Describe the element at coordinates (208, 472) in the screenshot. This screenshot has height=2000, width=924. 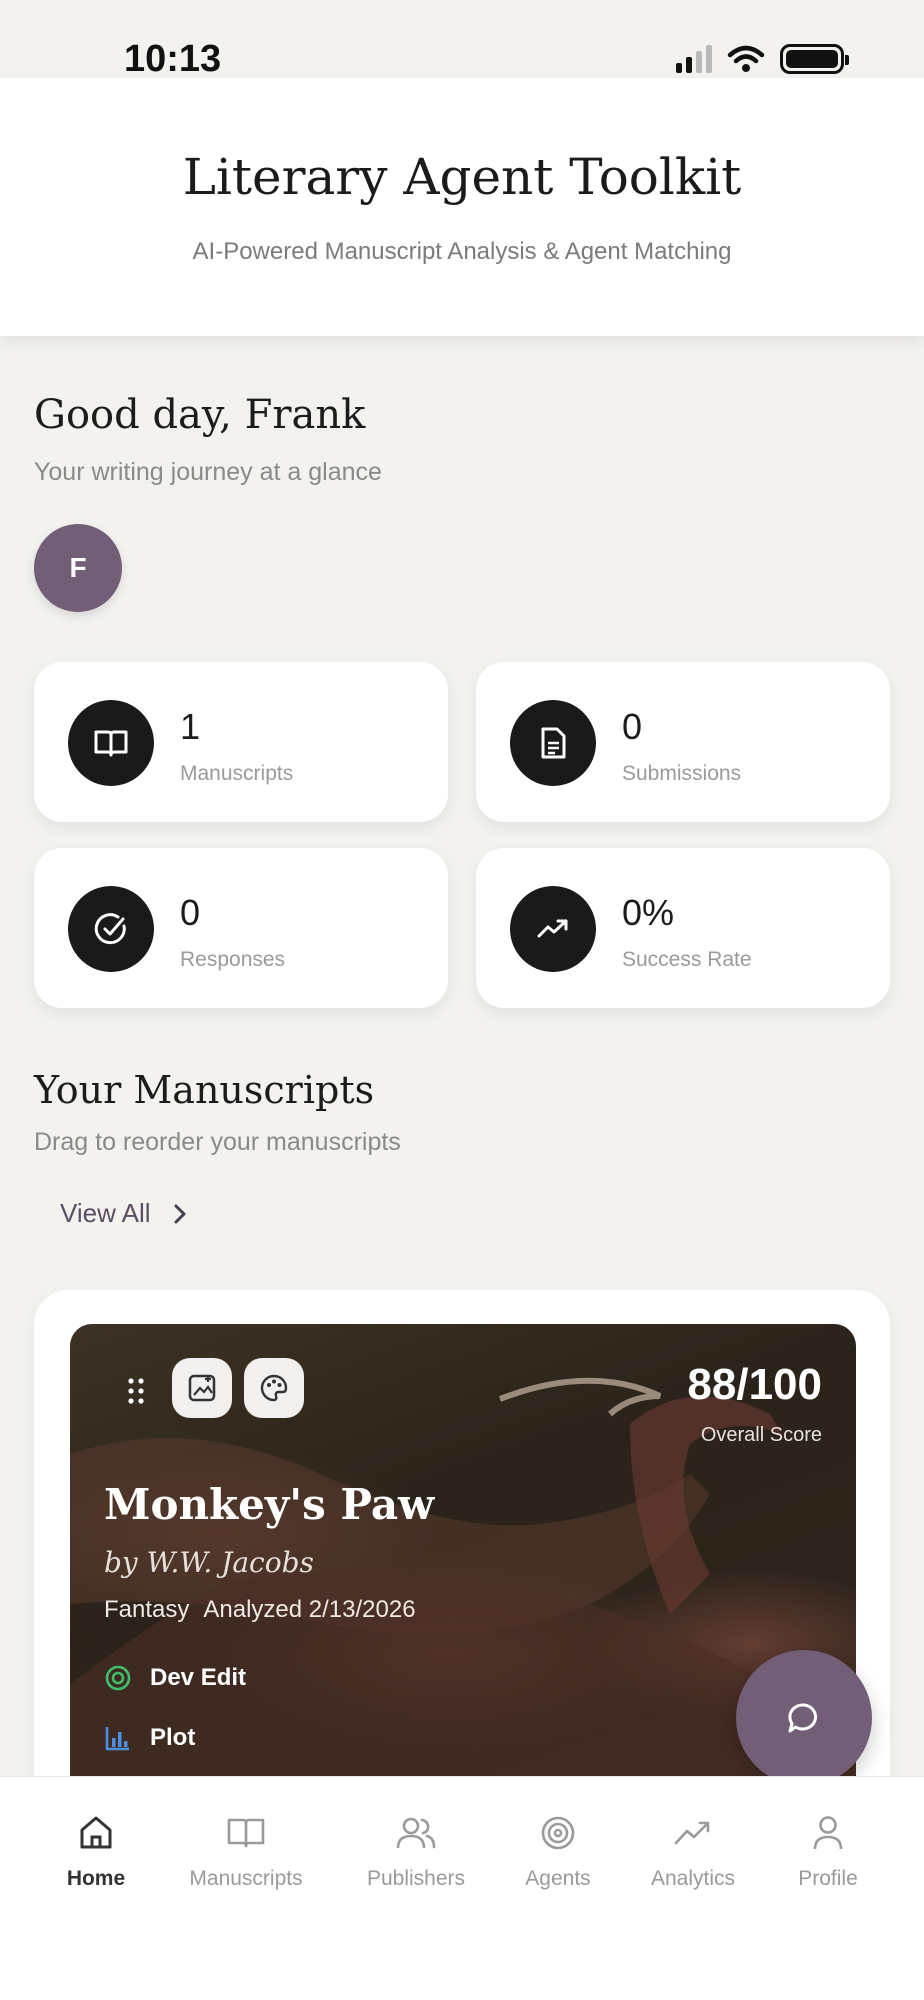
I see `greeting-subtitle: Your writing journey at a glance` at that location.